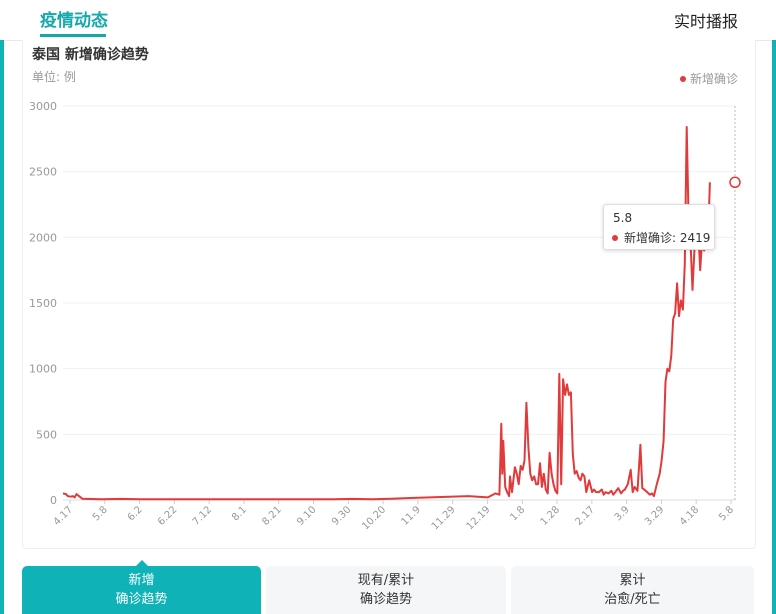 This screenshot has width=776, height=614. What do you see at coordinates (43, 172) in the screenshot?
I see `y-tick-label: 2500` at bounding box center [43, 172].